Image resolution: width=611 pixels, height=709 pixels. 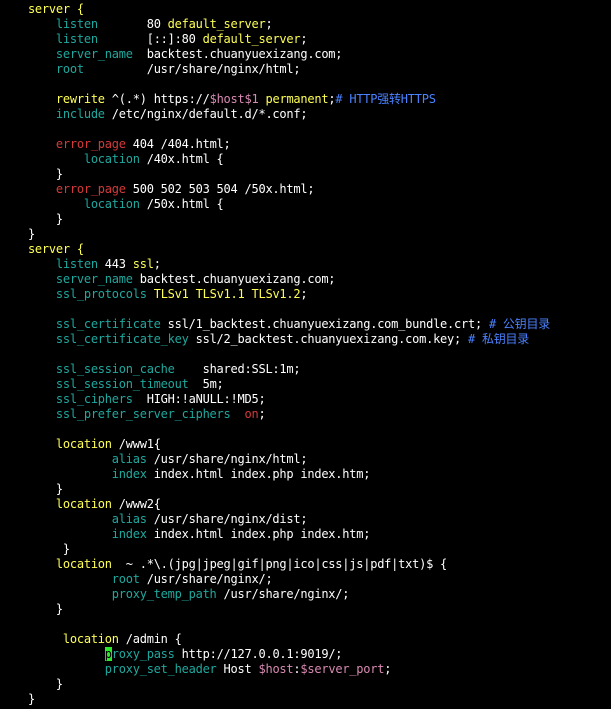 I want to click on value-token: TLSv1 TLSv1.1 TLSv1.2, so click(x=227, y=294).